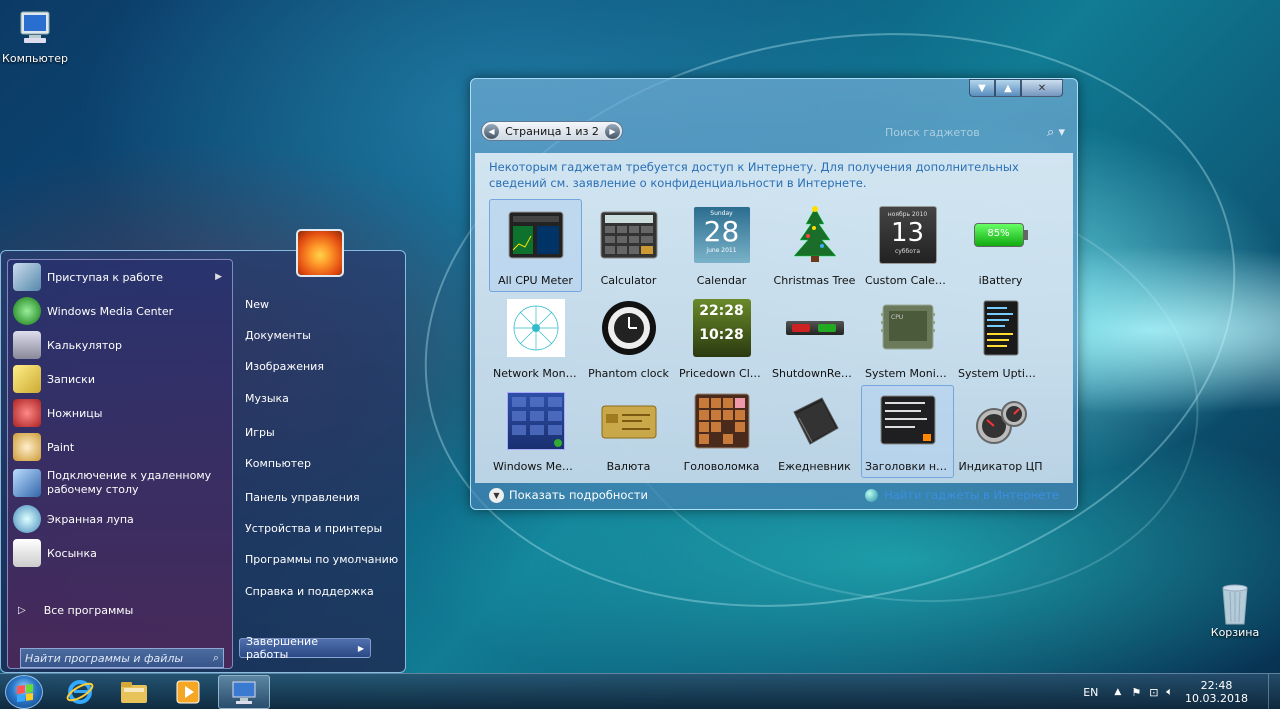 Image resolution: width=1280 pixels, height=709 pixels. What do you see at coordinates (491, 131) in the screenshot?
I see `prev-page-button: ◀` at bounding box center [491, 131].